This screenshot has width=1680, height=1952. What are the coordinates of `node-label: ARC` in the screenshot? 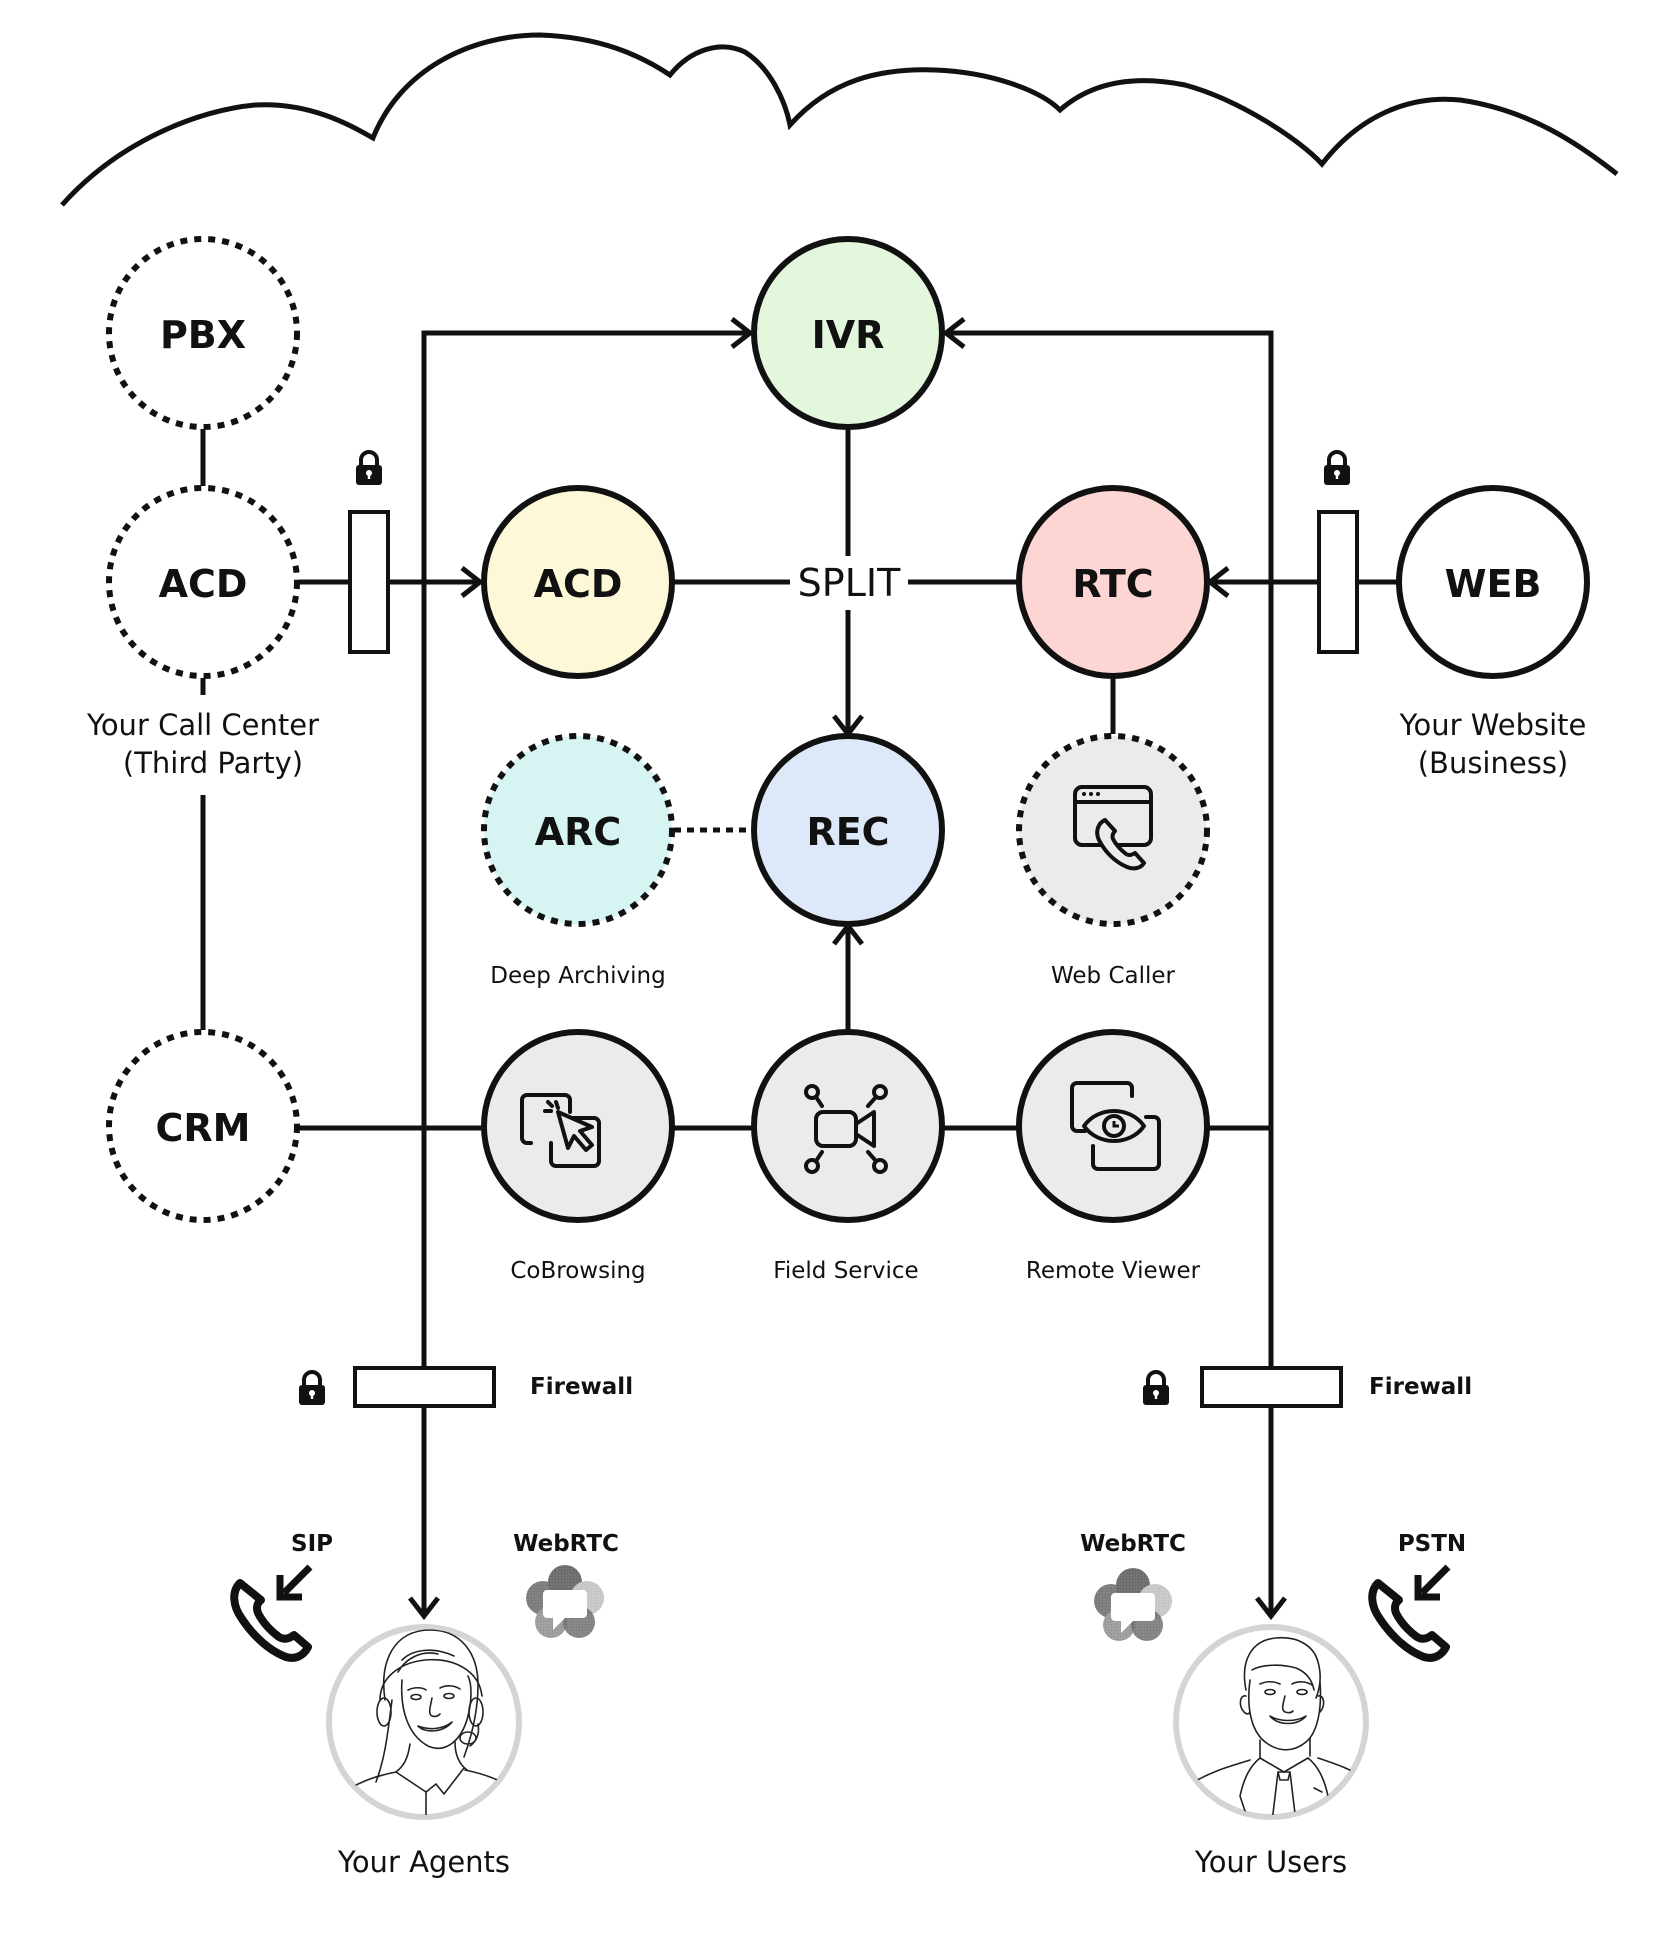 It's located at (578, 832).